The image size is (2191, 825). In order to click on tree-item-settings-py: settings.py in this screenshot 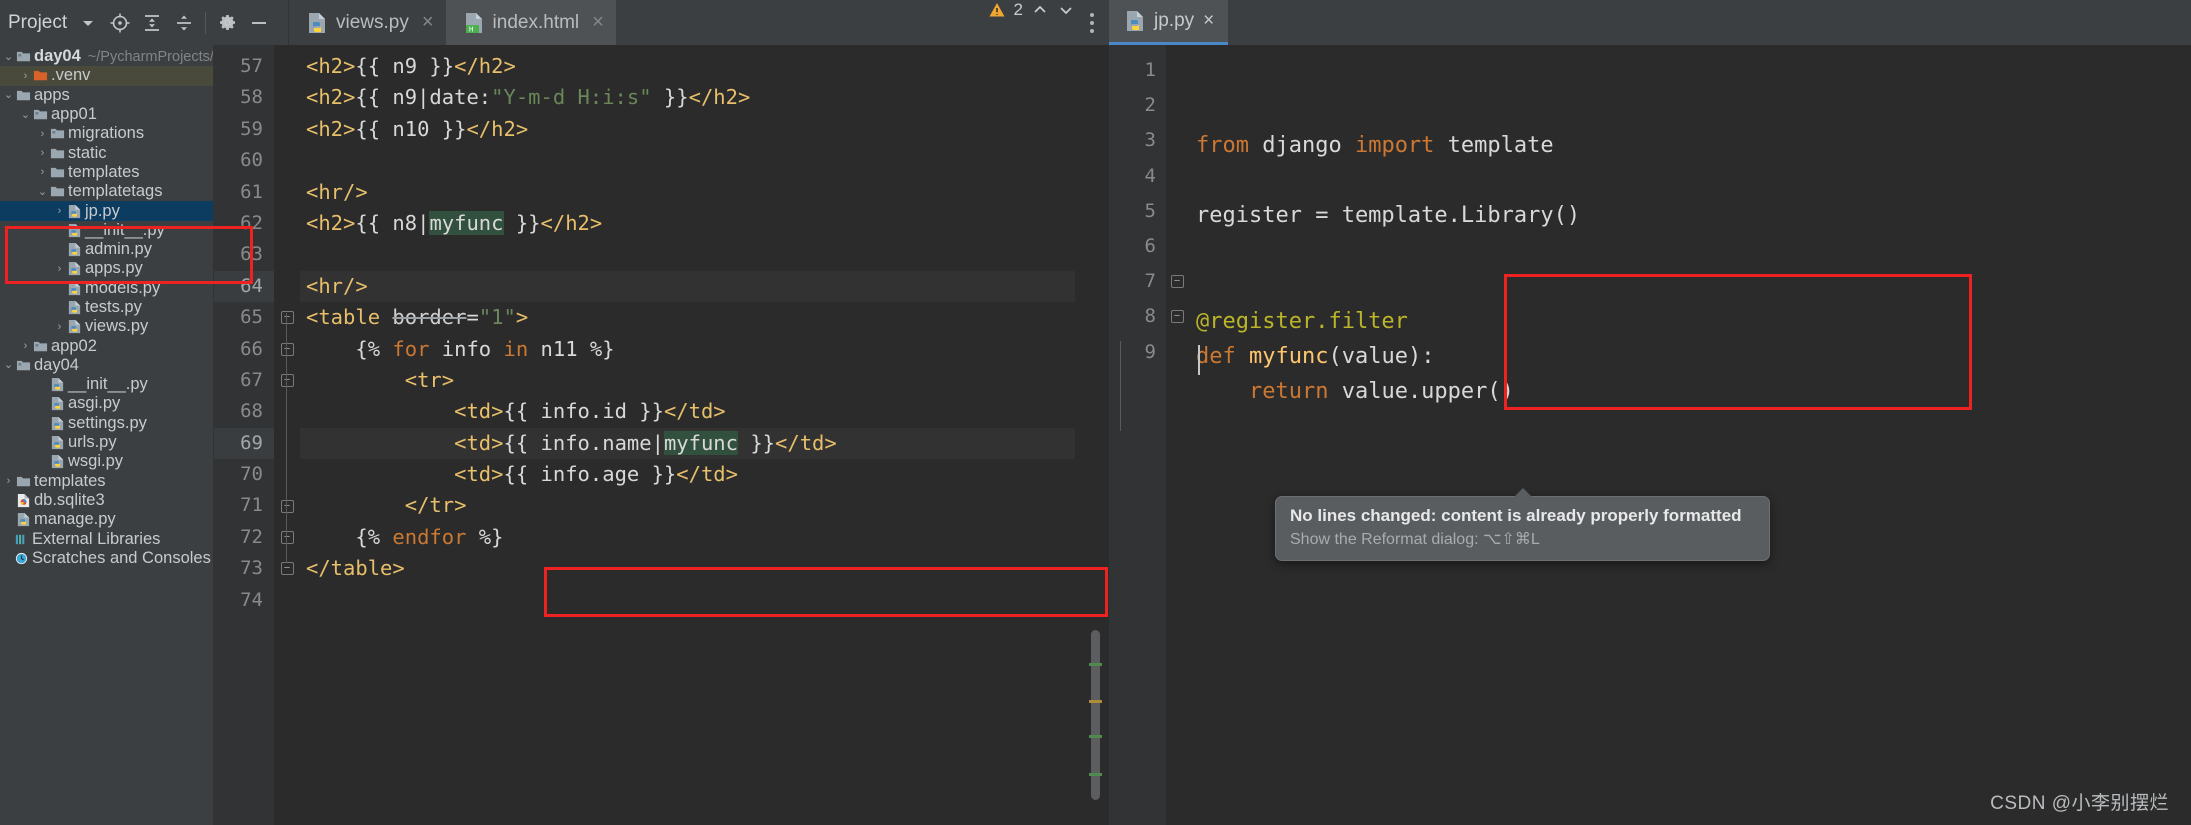, I will do `click(106, 423)`.